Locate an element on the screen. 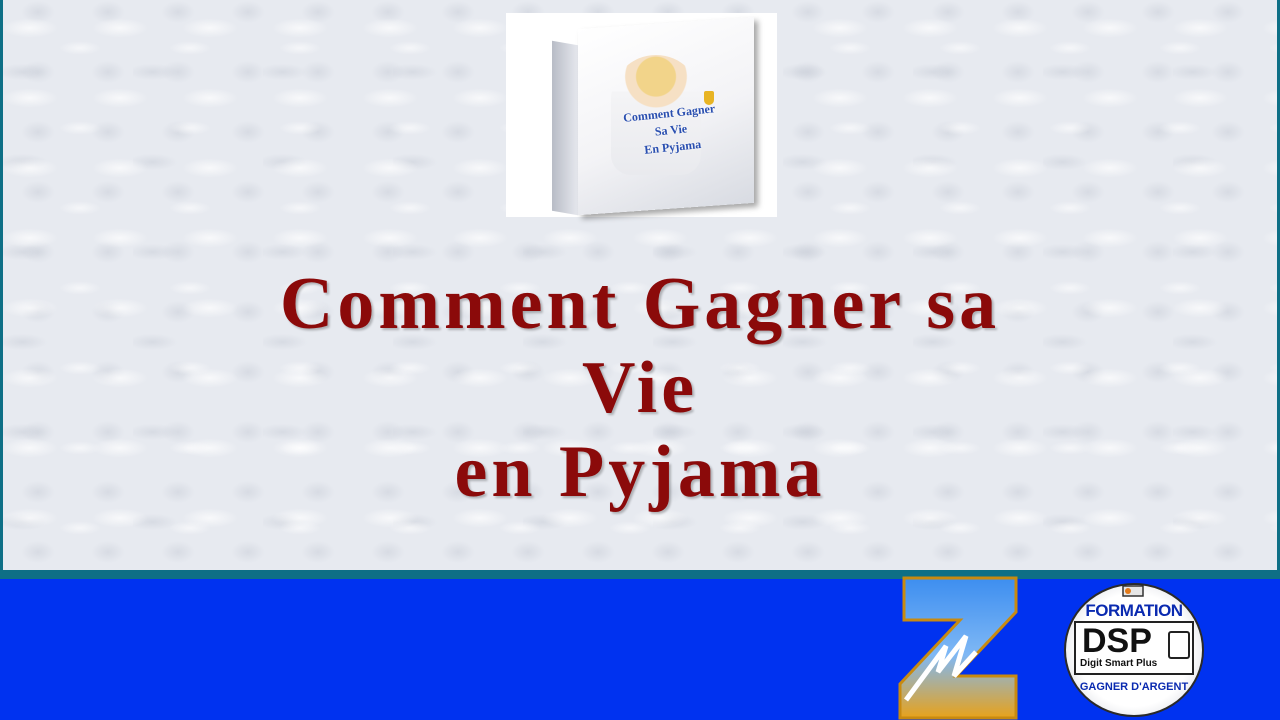  ebook-cover-image: Comment Gagner Sa Vie En Pyjama is located at coordinates (641, 115).